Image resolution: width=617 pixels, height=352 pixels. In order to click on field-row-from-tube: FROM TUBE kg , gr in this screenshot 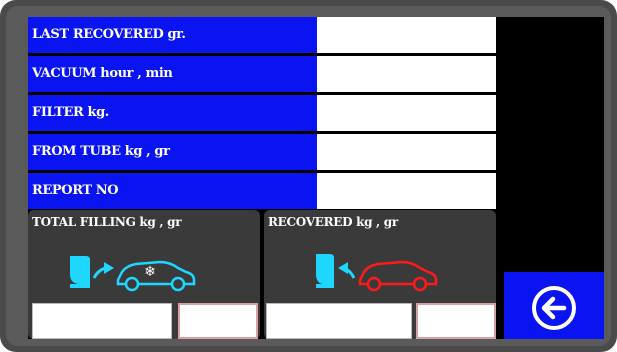, I will do `click(262, 152)`.